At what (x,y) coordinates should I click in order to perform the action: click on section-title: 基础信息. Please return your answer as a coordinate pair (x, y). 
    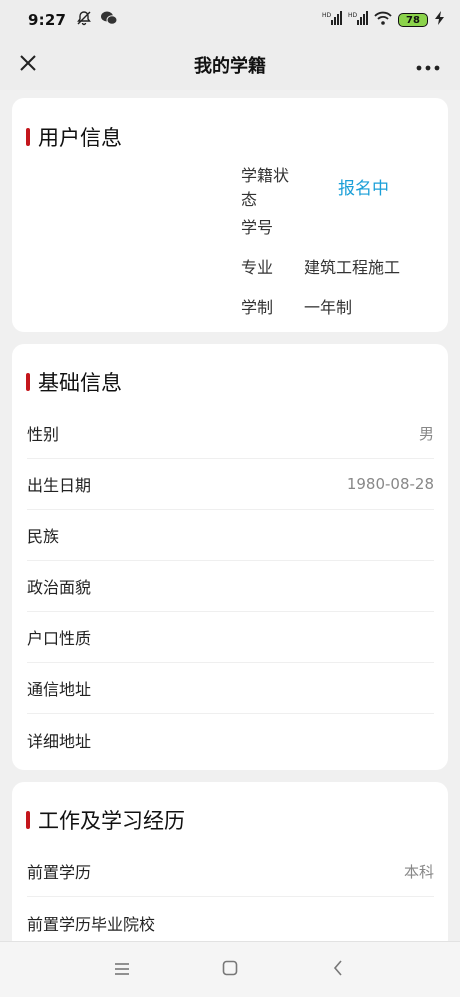
    Looking at the image, I should click on (80, 383).